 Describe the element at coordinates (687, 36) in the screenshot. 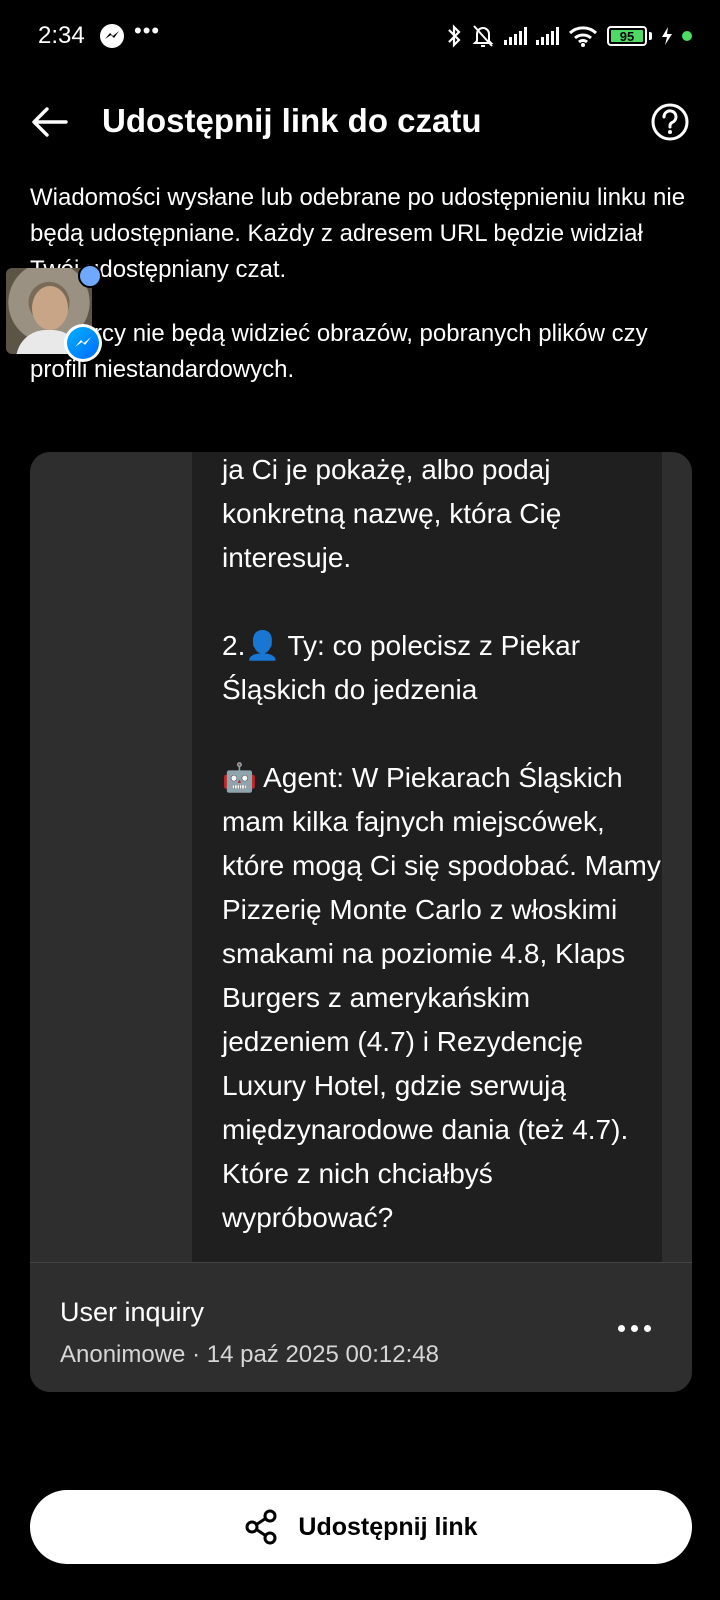

I see `privacy-indicator-dot` at that location.